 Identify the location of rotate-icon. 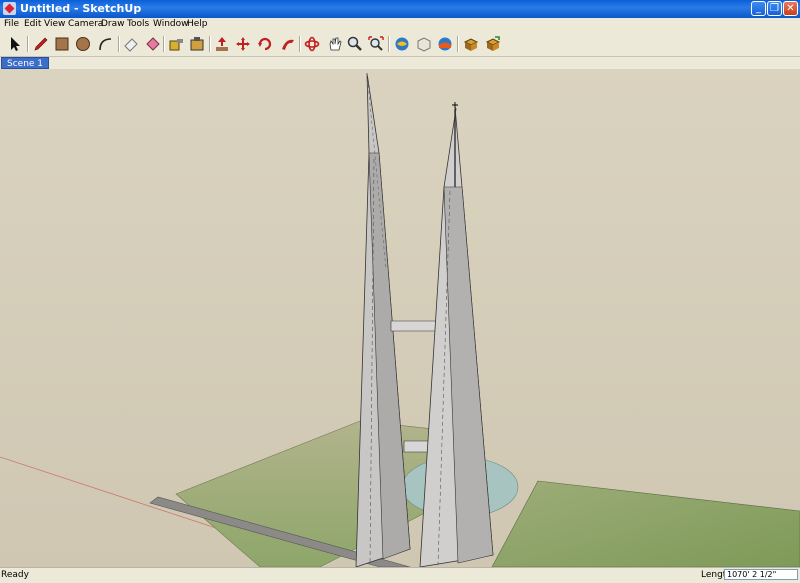
(265, 44).